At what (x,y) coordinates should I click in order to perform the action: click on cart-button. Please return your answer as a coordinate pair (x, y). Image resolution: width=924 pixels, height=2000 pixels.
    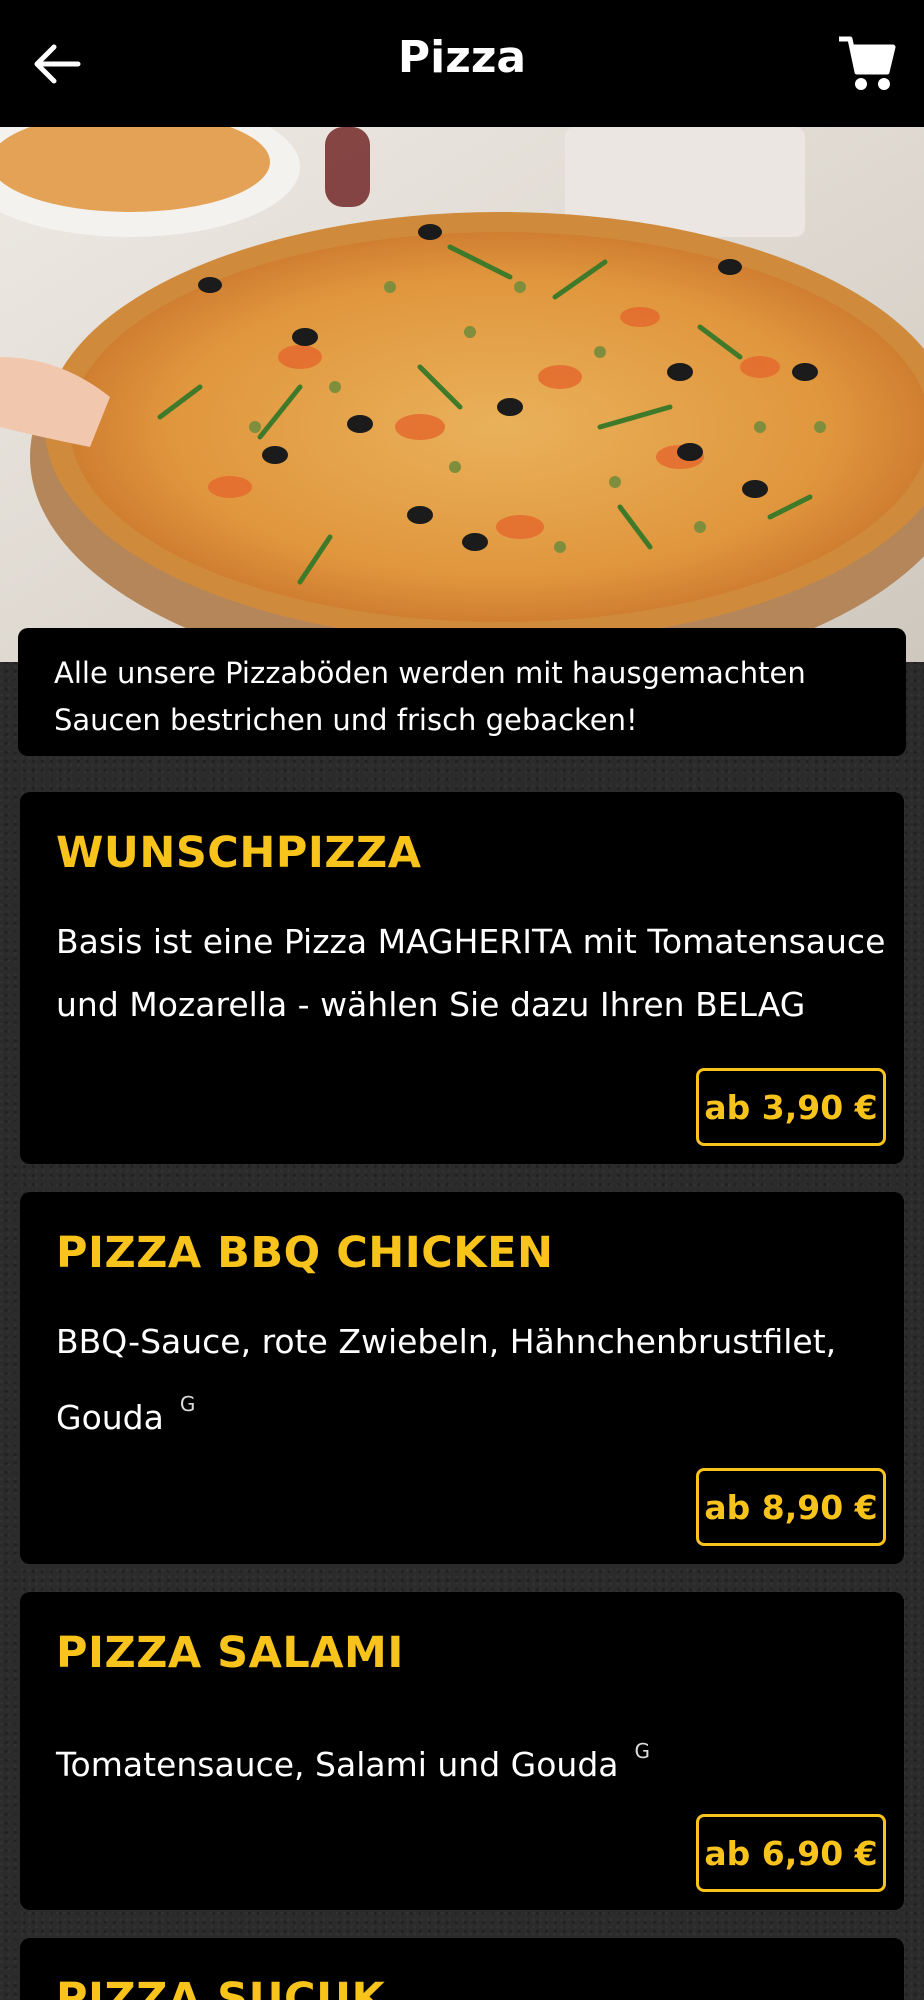
    Looking at the image, I should click on (867, 63).